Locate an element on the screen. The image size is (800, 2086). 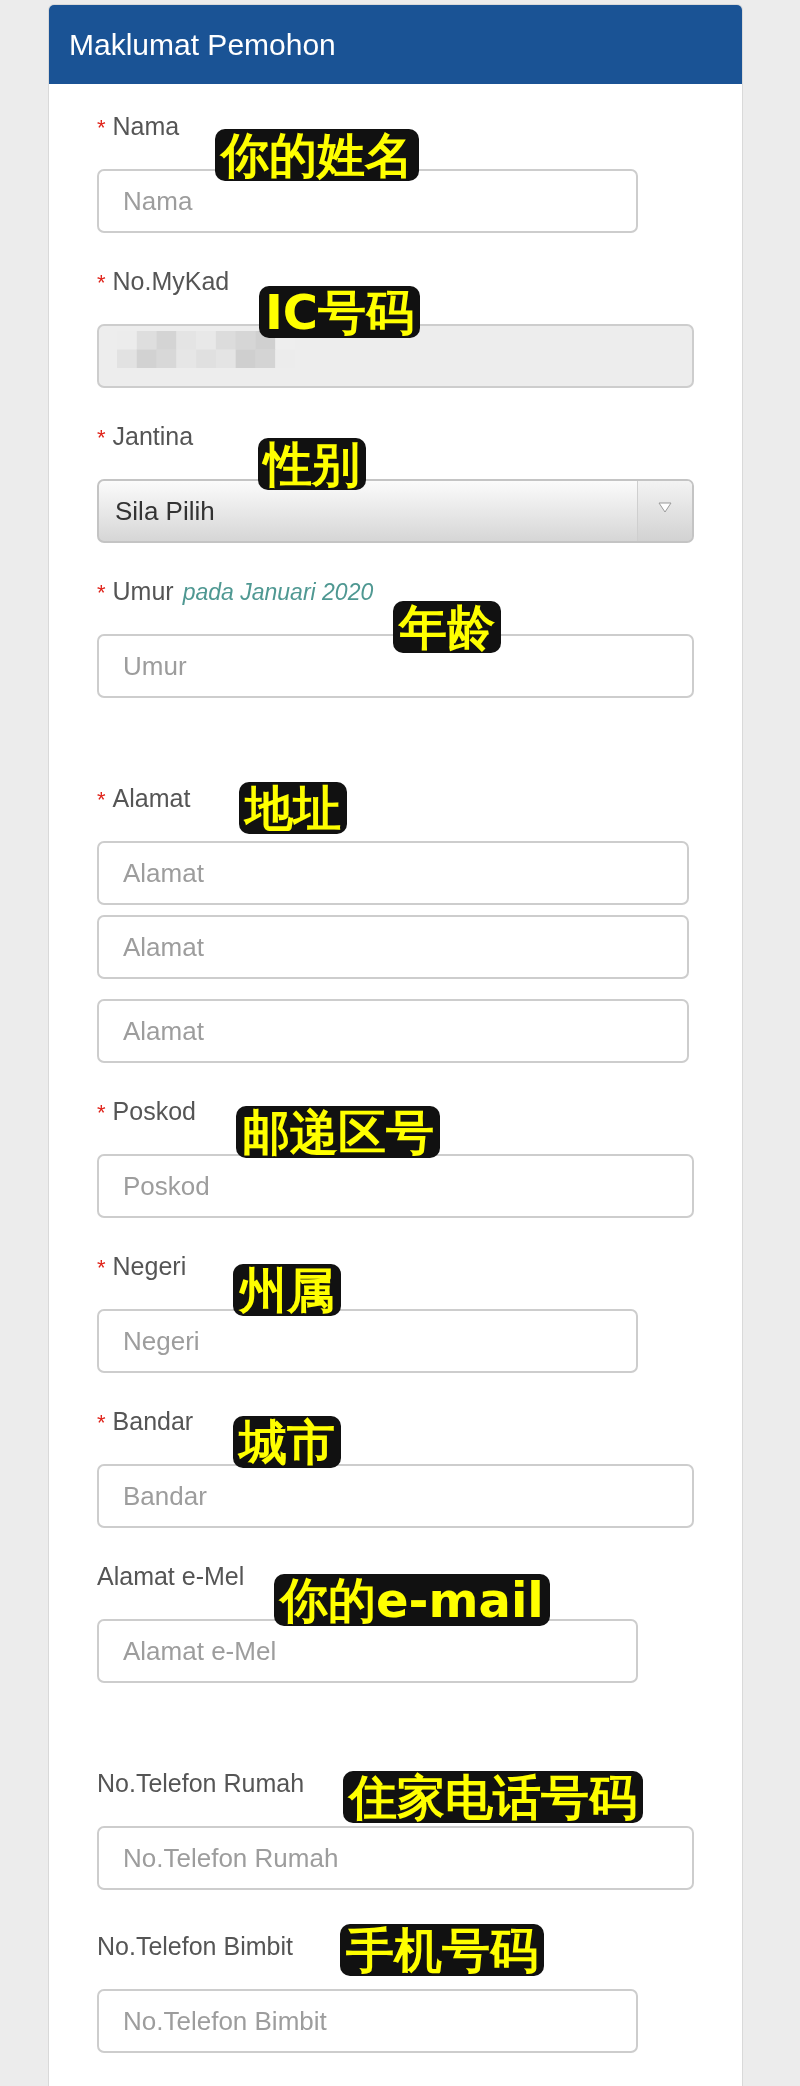
annotation-text: 年龄 is located at coordinates (447, 627).